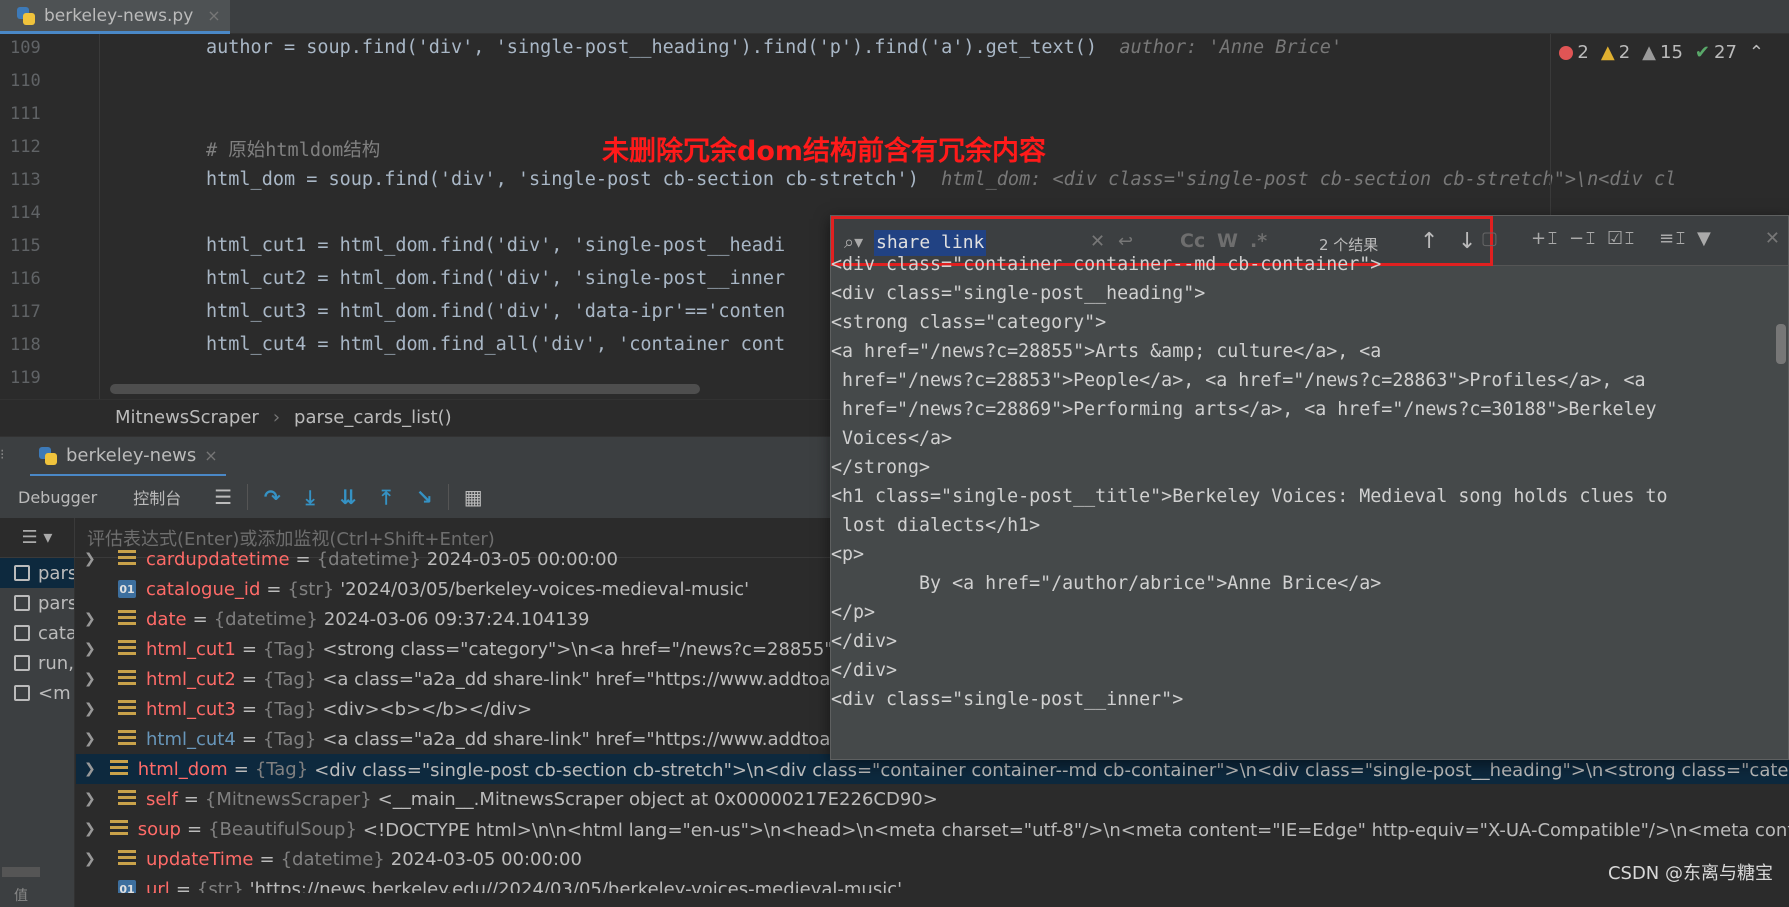 This screenshot has height=907, width=1789. Describe the element at coordinates (1781, 512) in the screenshot. I see `vertical-scrollbar` at that location.